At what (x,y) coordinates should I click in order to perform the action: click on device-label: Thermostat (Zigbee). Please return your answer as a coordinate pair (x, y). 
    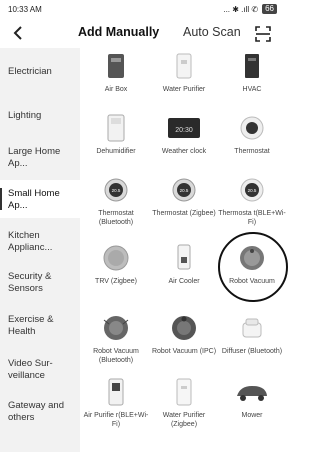
    Looking at the image, I should click on (184, 213).